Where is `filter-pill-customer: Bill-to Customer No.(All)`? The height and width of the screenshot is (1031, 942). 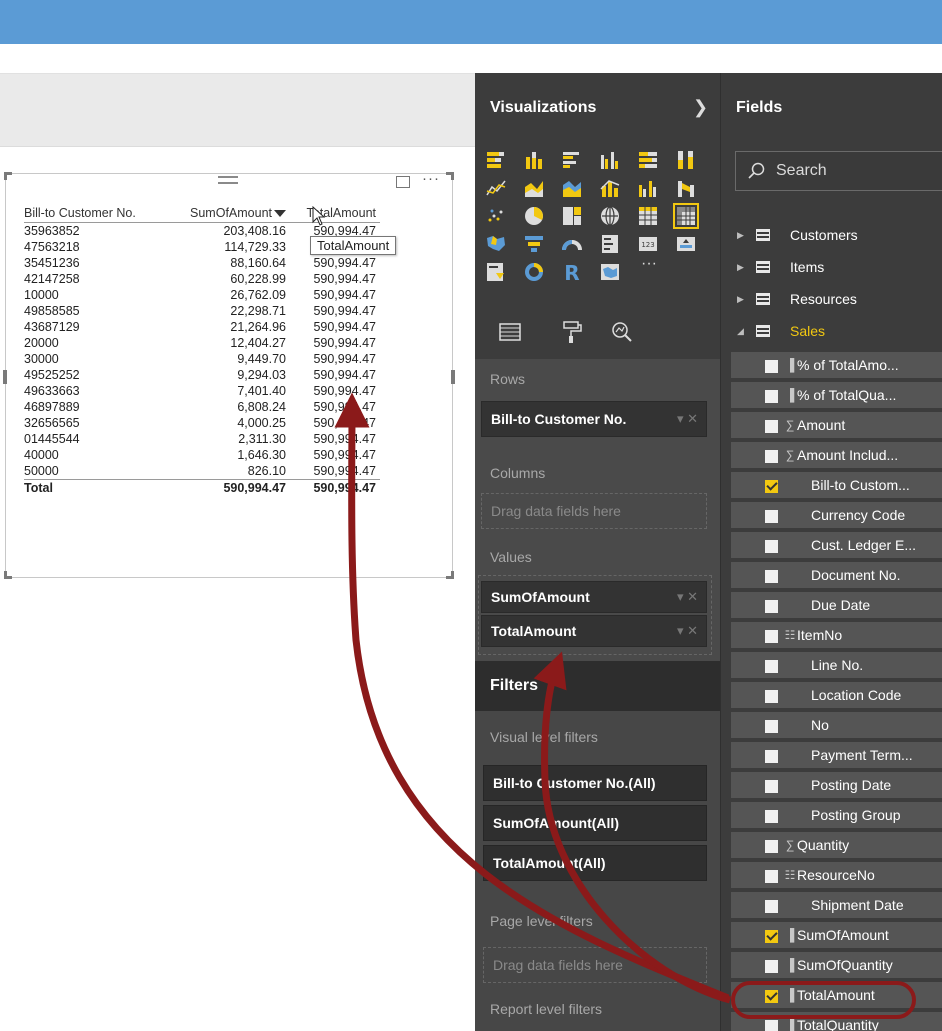 filter-pill-customer: Bill-to Customer No.(All) is located at coordinates (595, 783).